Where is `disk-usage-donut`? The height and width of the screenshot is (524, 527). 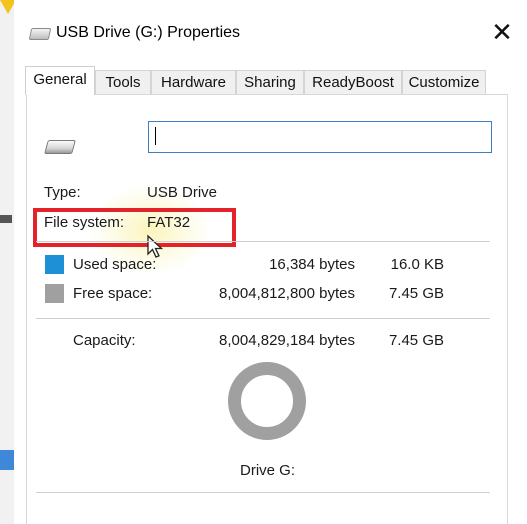
disk-usage-donut is located at coordinates (267, 401).